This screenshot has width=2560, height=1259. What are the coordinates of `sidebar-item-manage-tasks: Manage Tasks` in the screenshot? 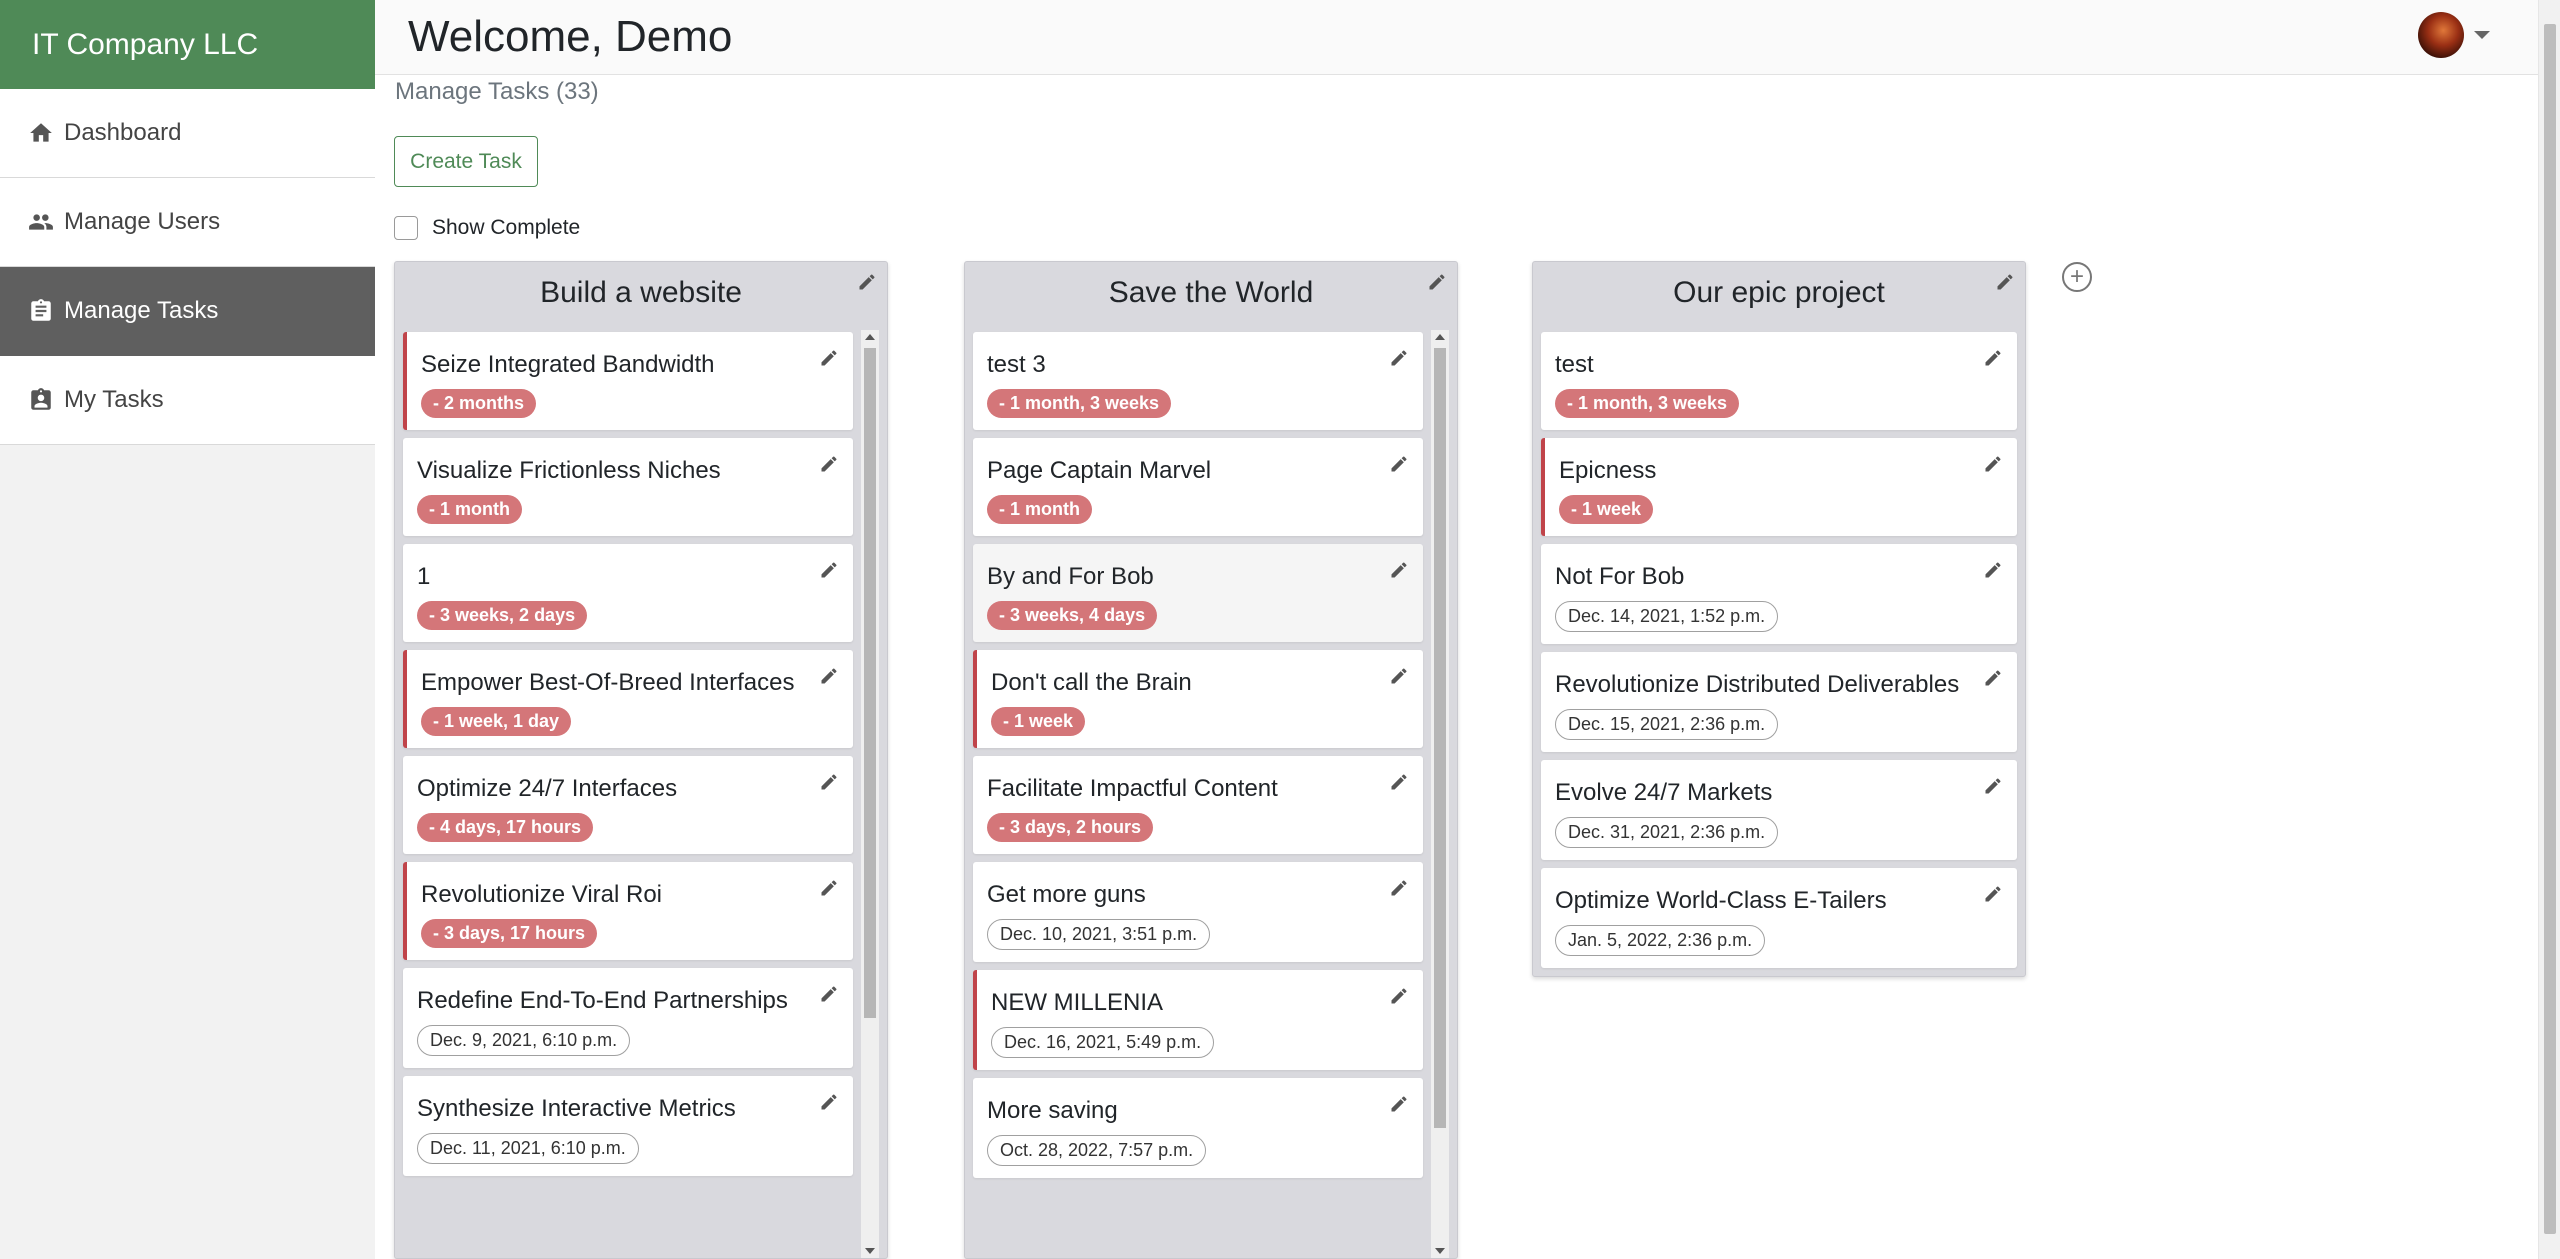 It's located at (187, 311).